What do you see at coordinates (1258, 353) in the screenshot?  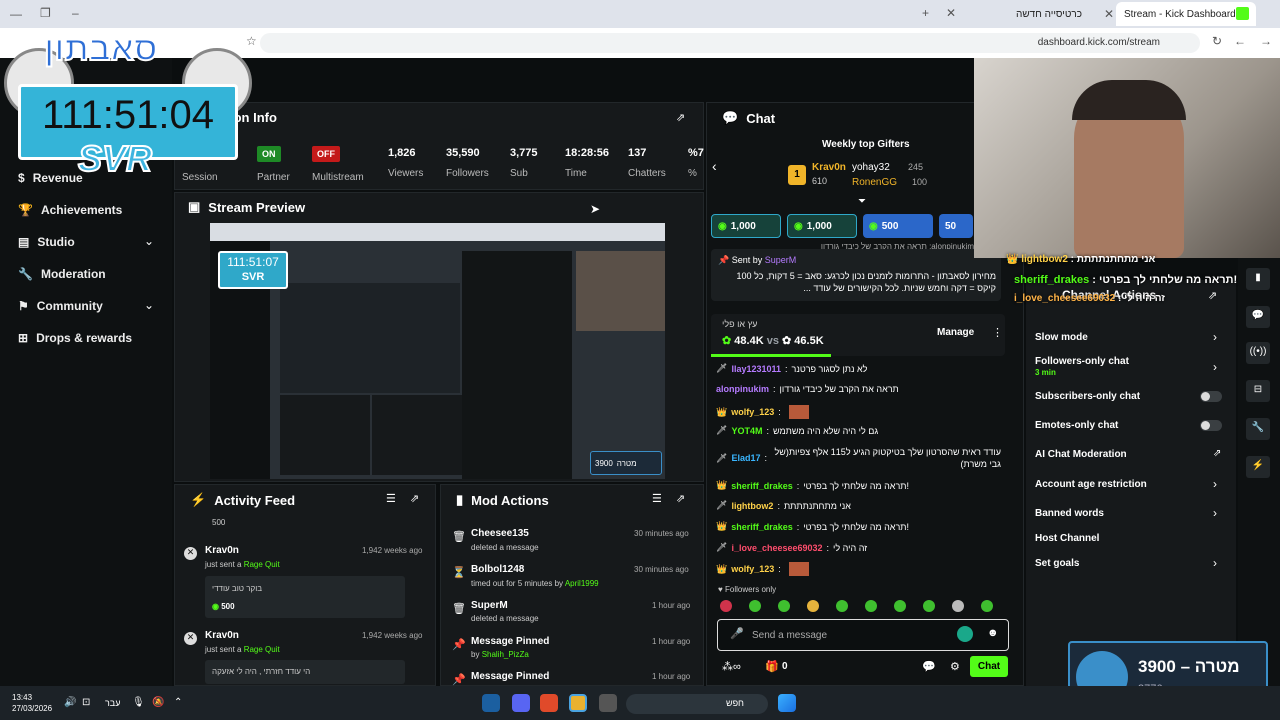 I see `rail-broadcast-icon: ((•))` at bounding box center [1258, 353].